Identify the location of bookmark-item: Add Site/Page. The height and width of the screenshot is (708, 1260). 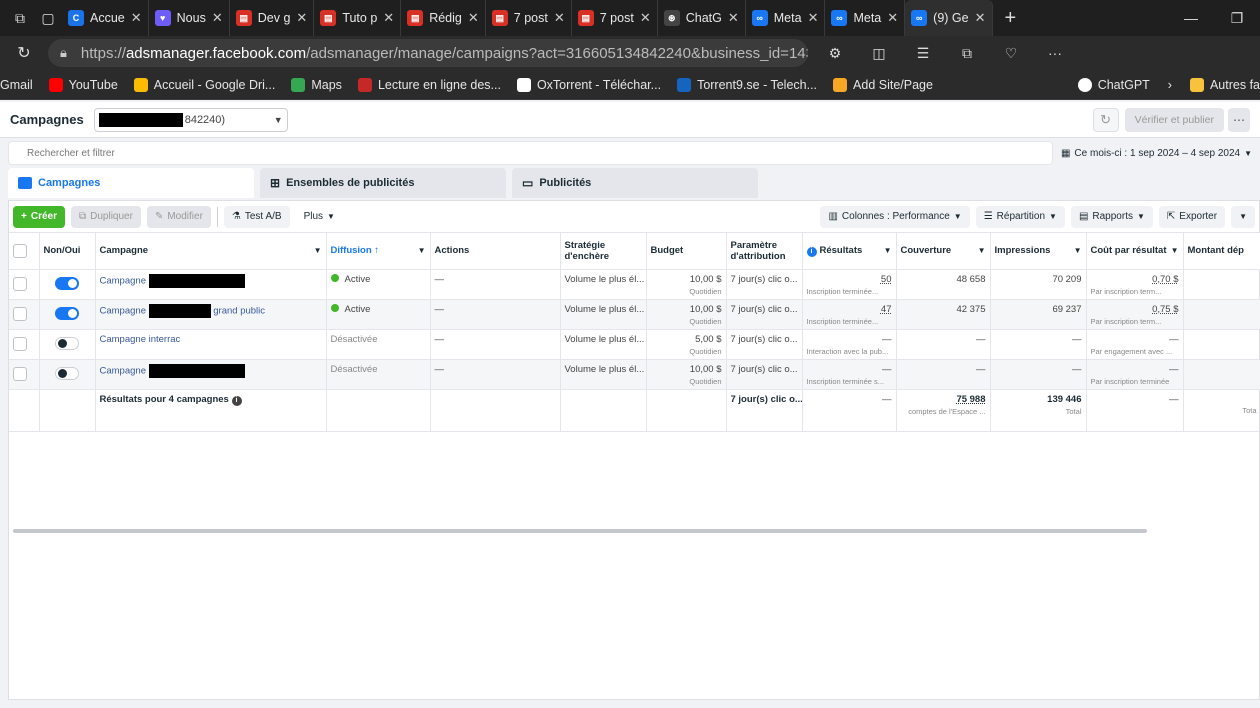
(883, 84).